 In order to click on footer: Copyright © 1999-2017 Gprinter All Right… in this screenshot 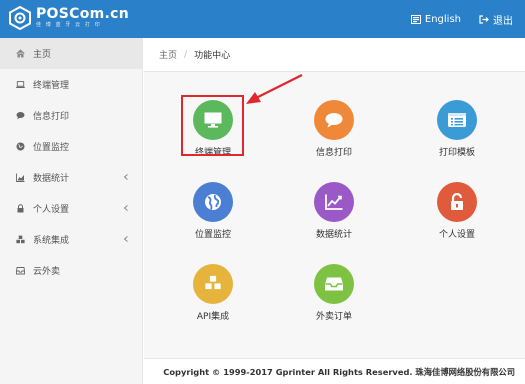, I will do `click(334, 371)`.